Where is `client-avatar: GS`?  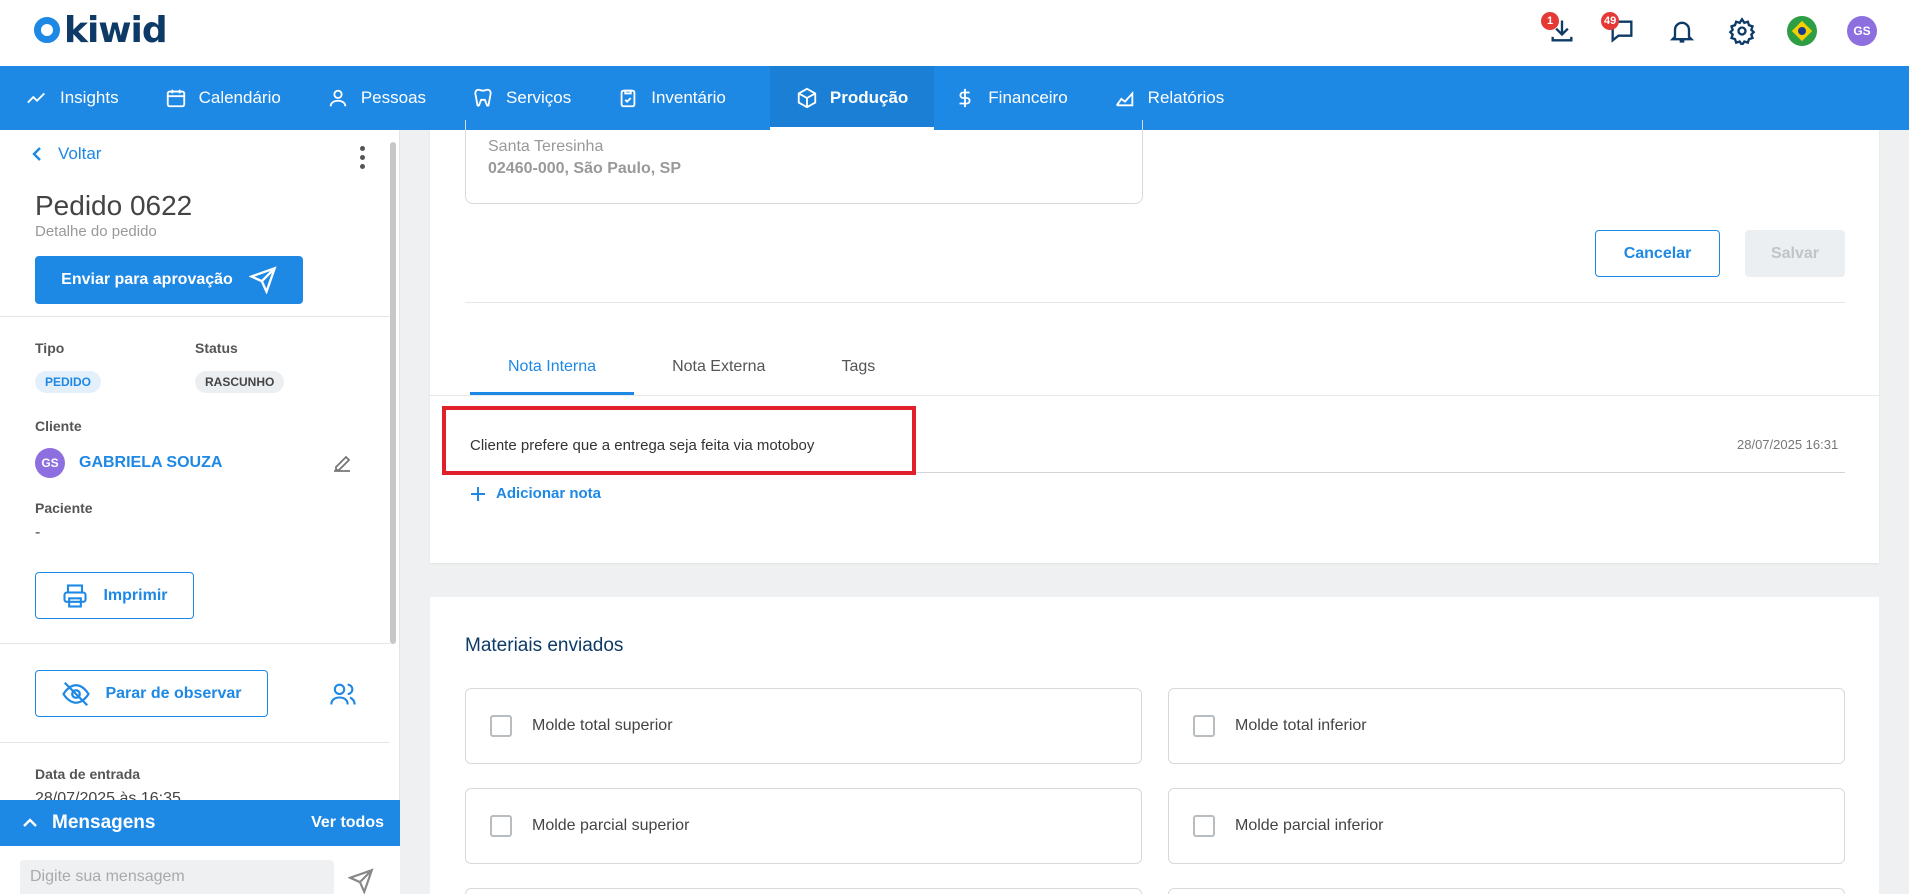
client-avatar: GS is located at coordinates (50, 463).